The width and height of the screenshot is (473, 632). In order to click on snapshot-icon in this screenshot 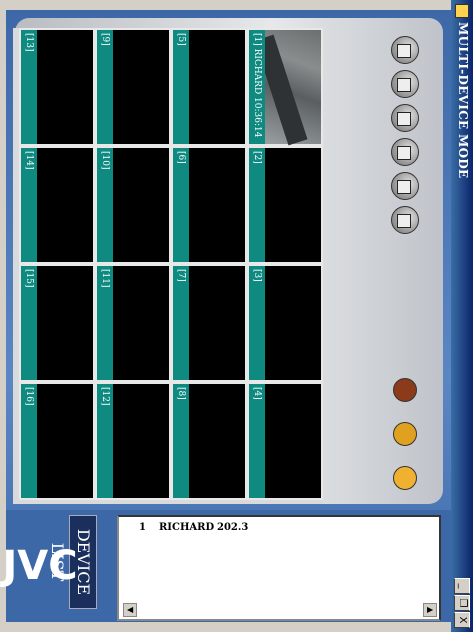, I will do `click(405, 434)`.